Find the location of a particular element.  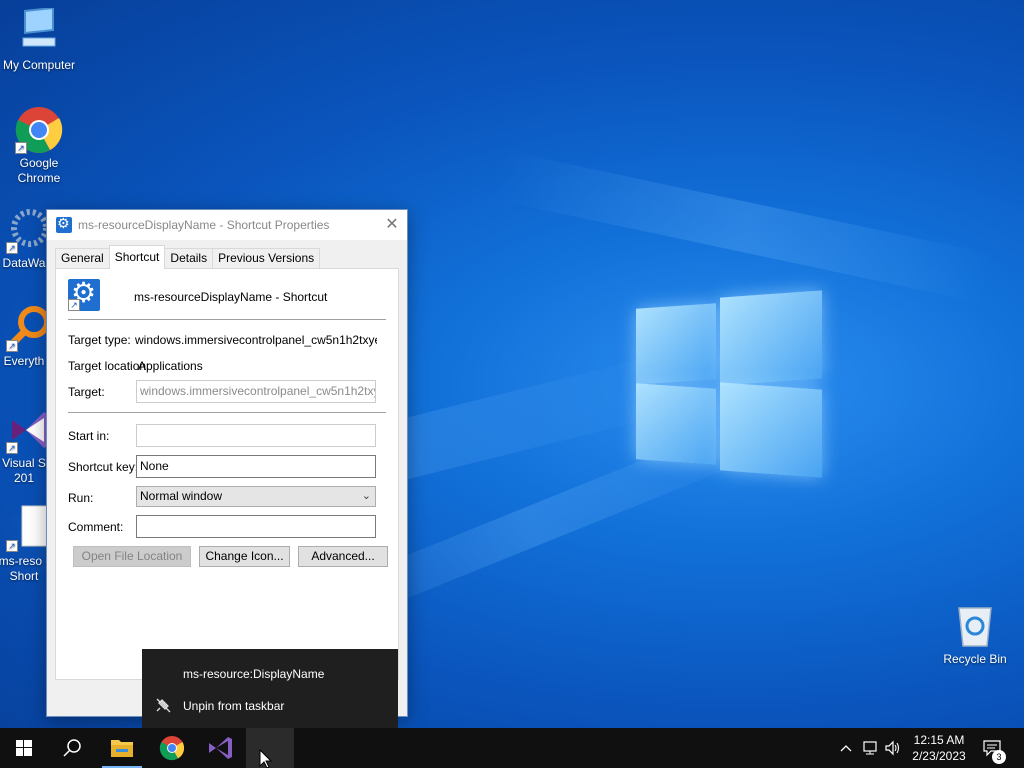

shortcut-key-field: None is located at coordinates (256, 466).